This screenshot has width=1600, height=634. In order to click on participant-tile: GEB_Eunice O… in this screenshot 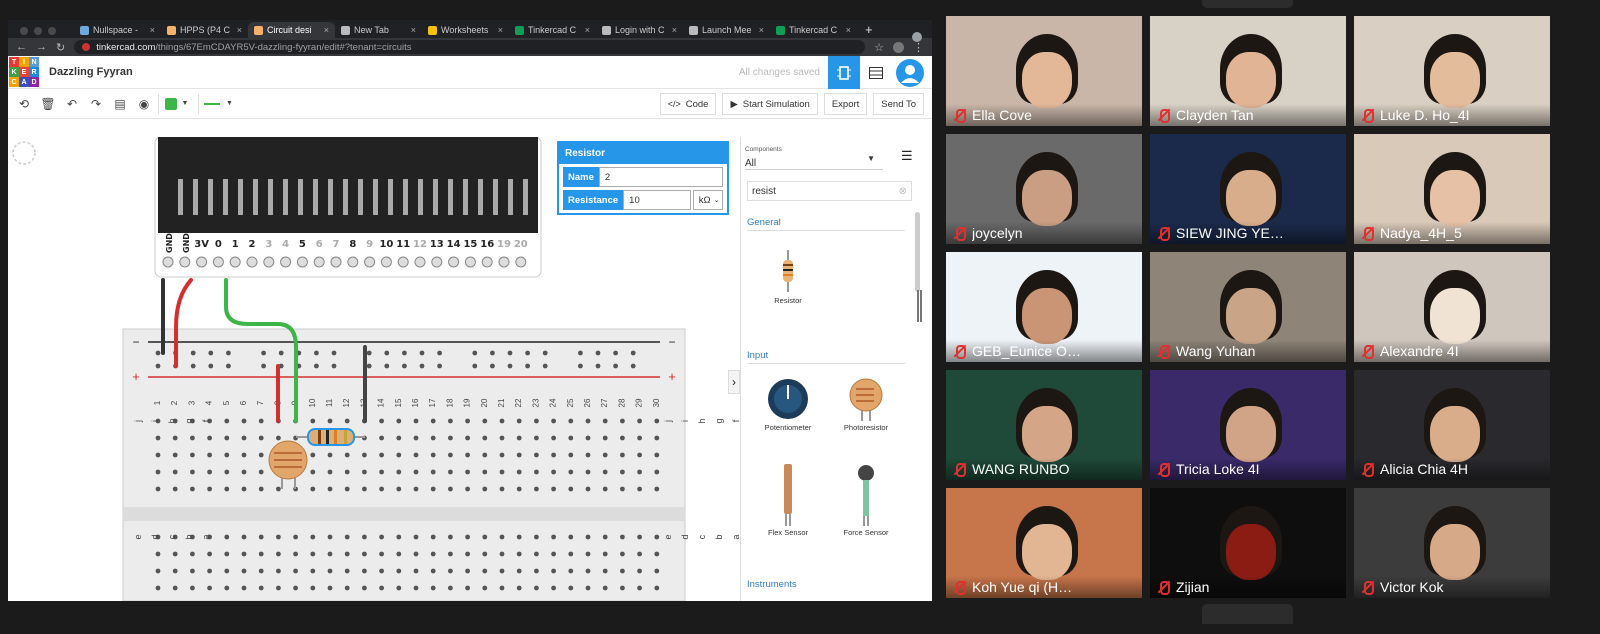, I will do `click(1044, 307)`.